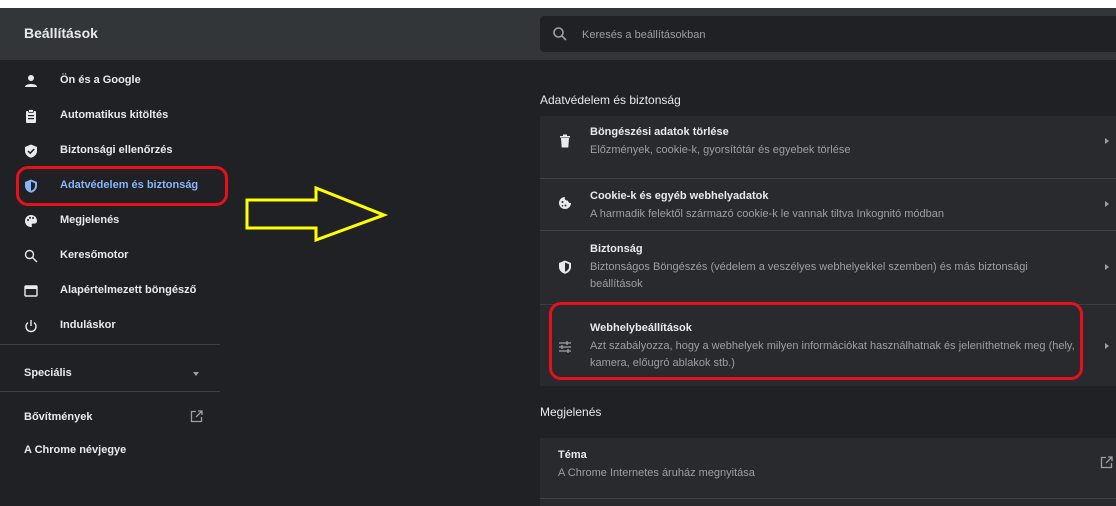 Image resolution: width=1116 pixels, height=506 pixels. Describe the element at coordinates (565, 141) in the screenshot. I see `trash-icon` at that location.